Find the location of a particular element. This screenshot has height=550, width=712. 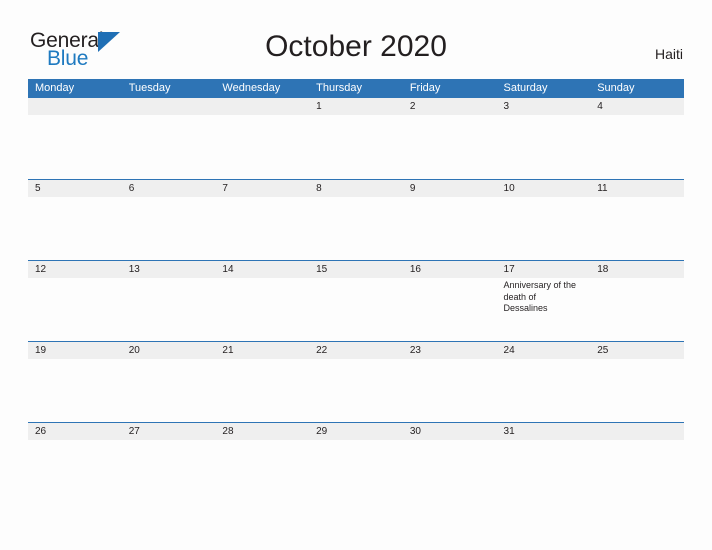

day-number: 4 is located at coordinates (637, 106).